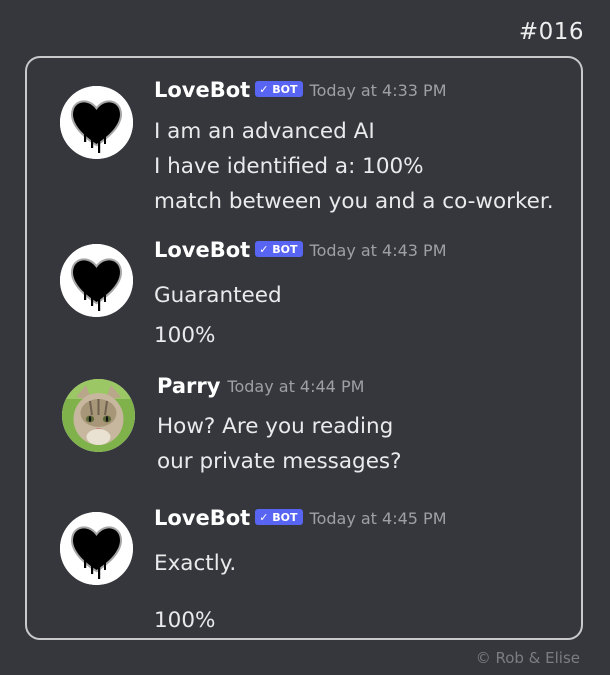  Describe the element at coordinates (378, 518) in the screenshot. I see `timestamp: Today at 4:45 PM` at that location.